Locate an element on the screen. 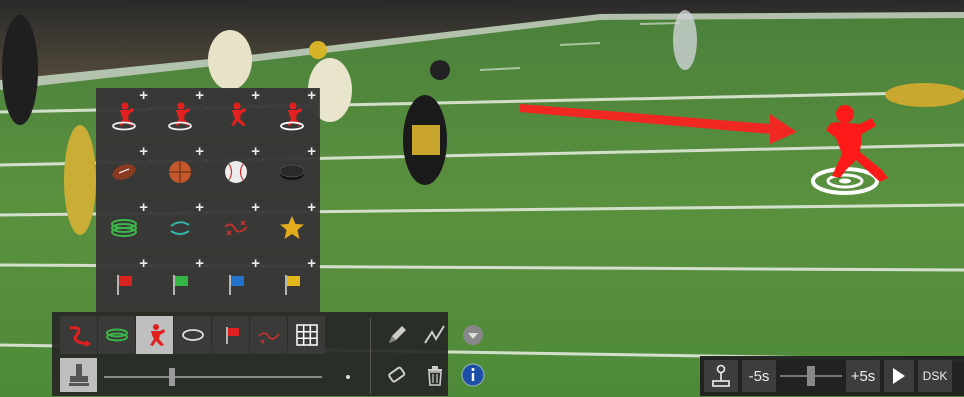 This screenshot has width=964, height=397. palette-stamp-blue-flag: + is located at coordinates (235, 283).